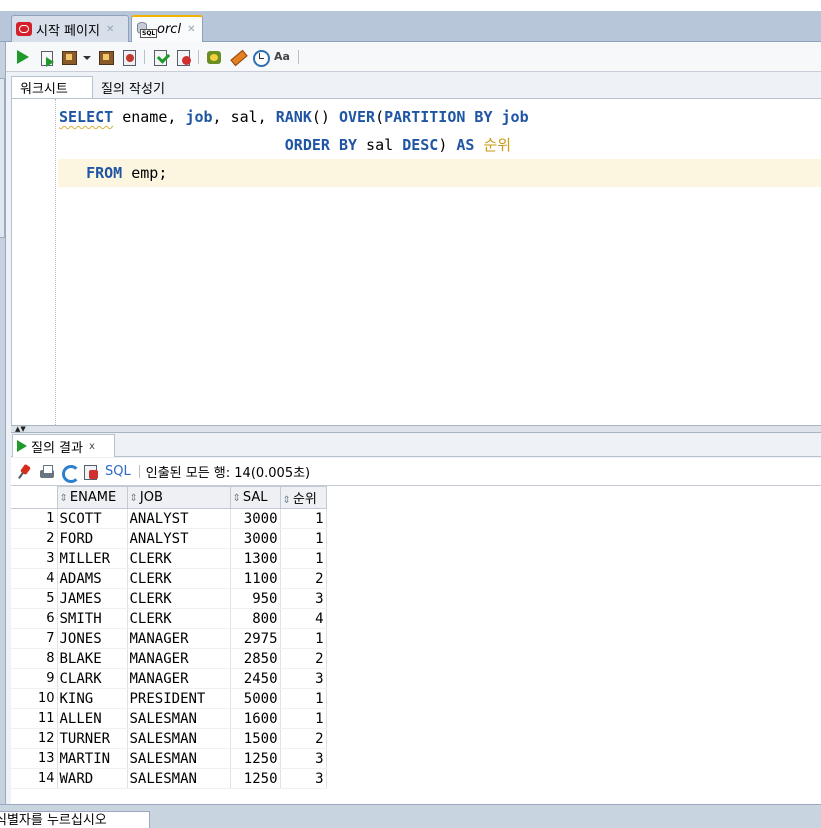 Image resolution: width=821 pixels, height=828 pixels. I want to click on table-row: 2 FORD ANALYST 3000 1, so click(169, 538).